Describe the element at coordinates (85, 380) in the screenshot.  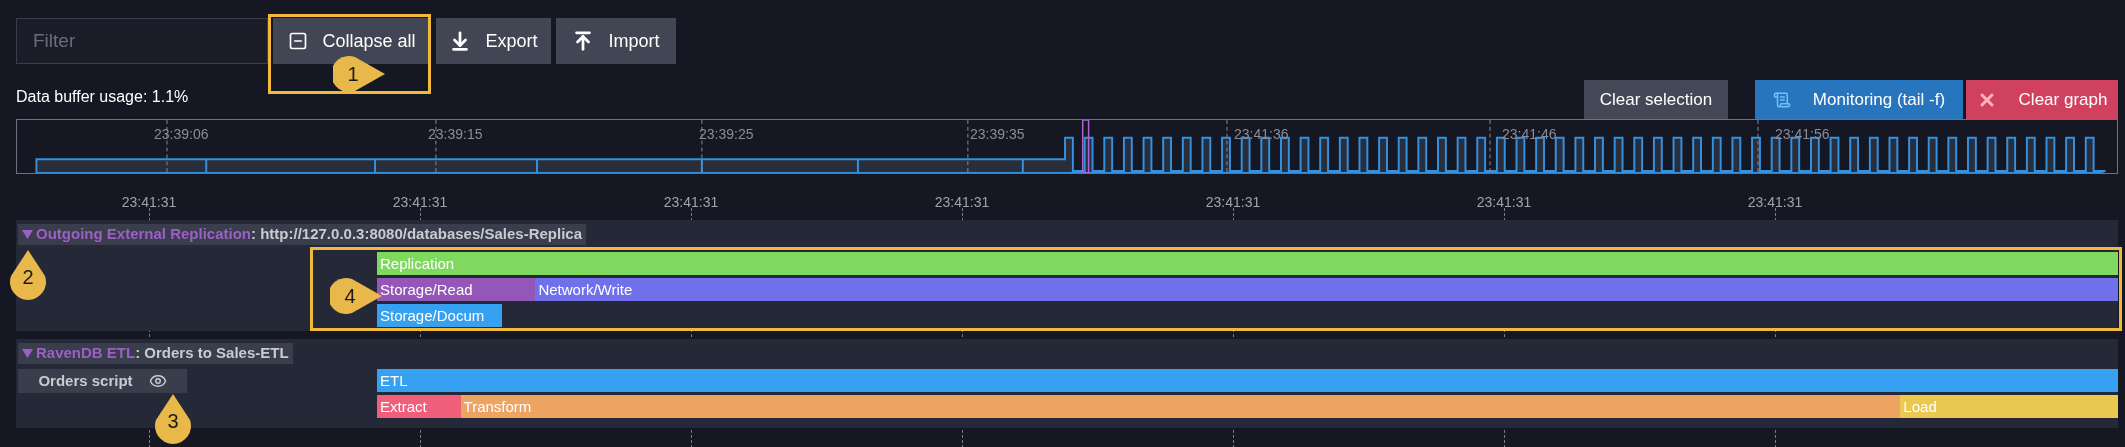
I see `script-label: Orders script` at that location.